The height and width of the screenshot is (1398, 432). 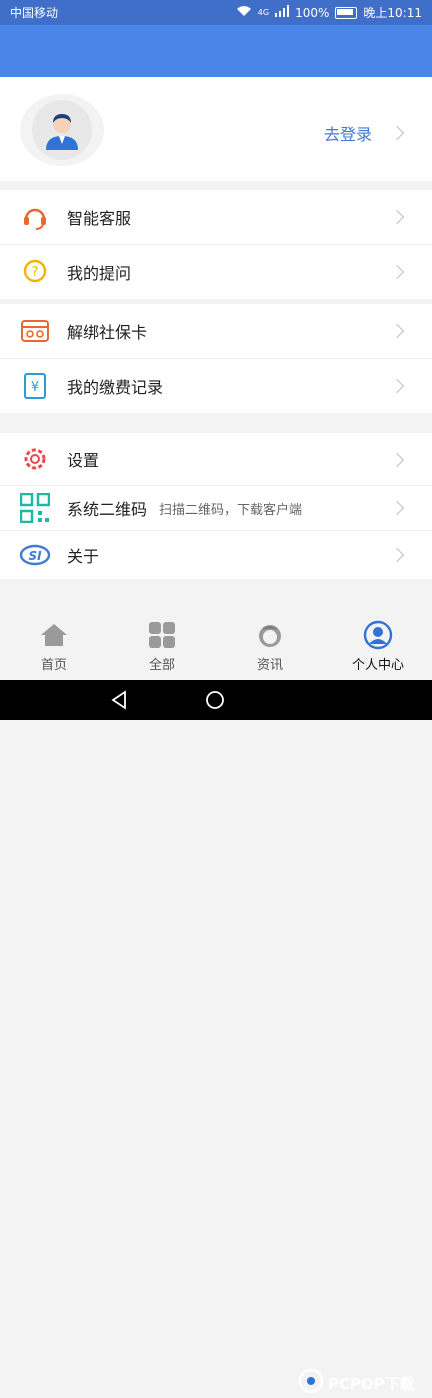 I want to click on user-circle-icon, so click(x=378, y=635).